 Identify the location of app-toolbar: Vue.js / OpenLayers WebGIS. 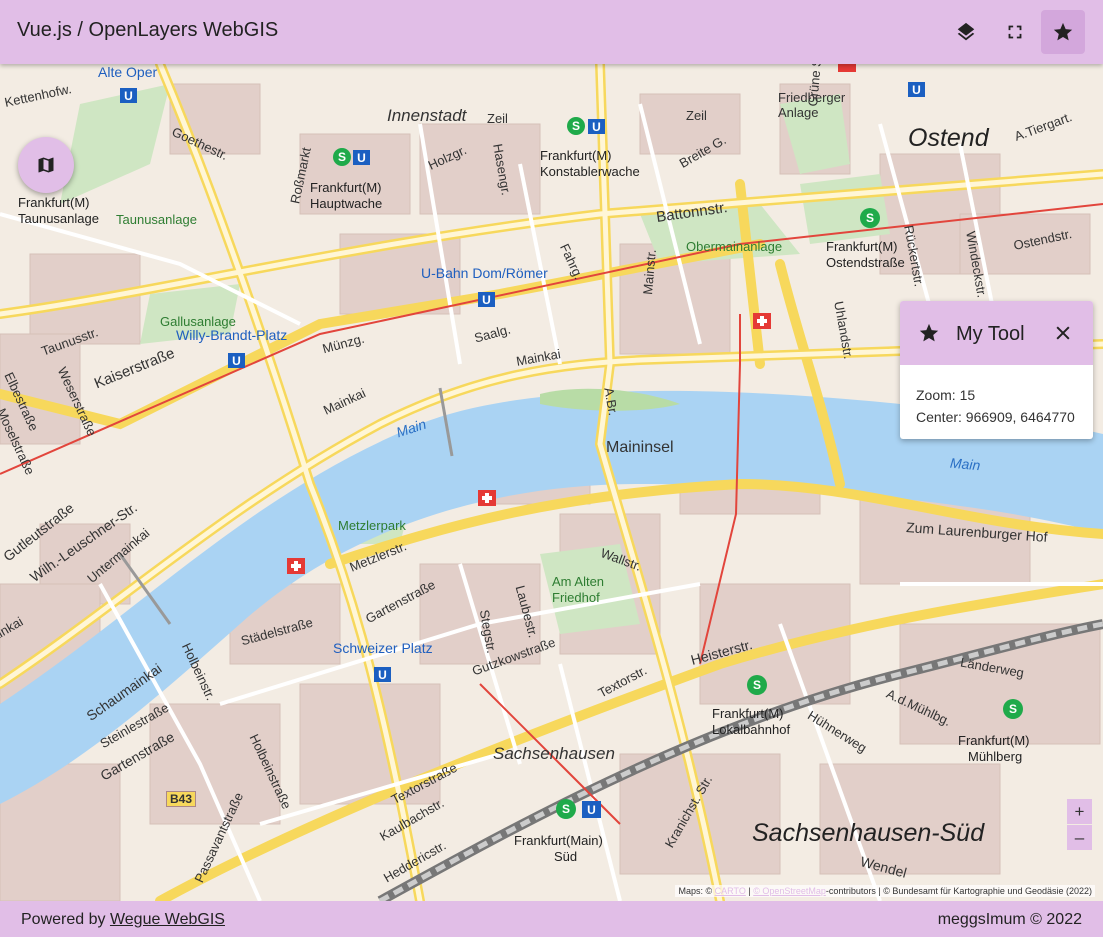
(551, 32).